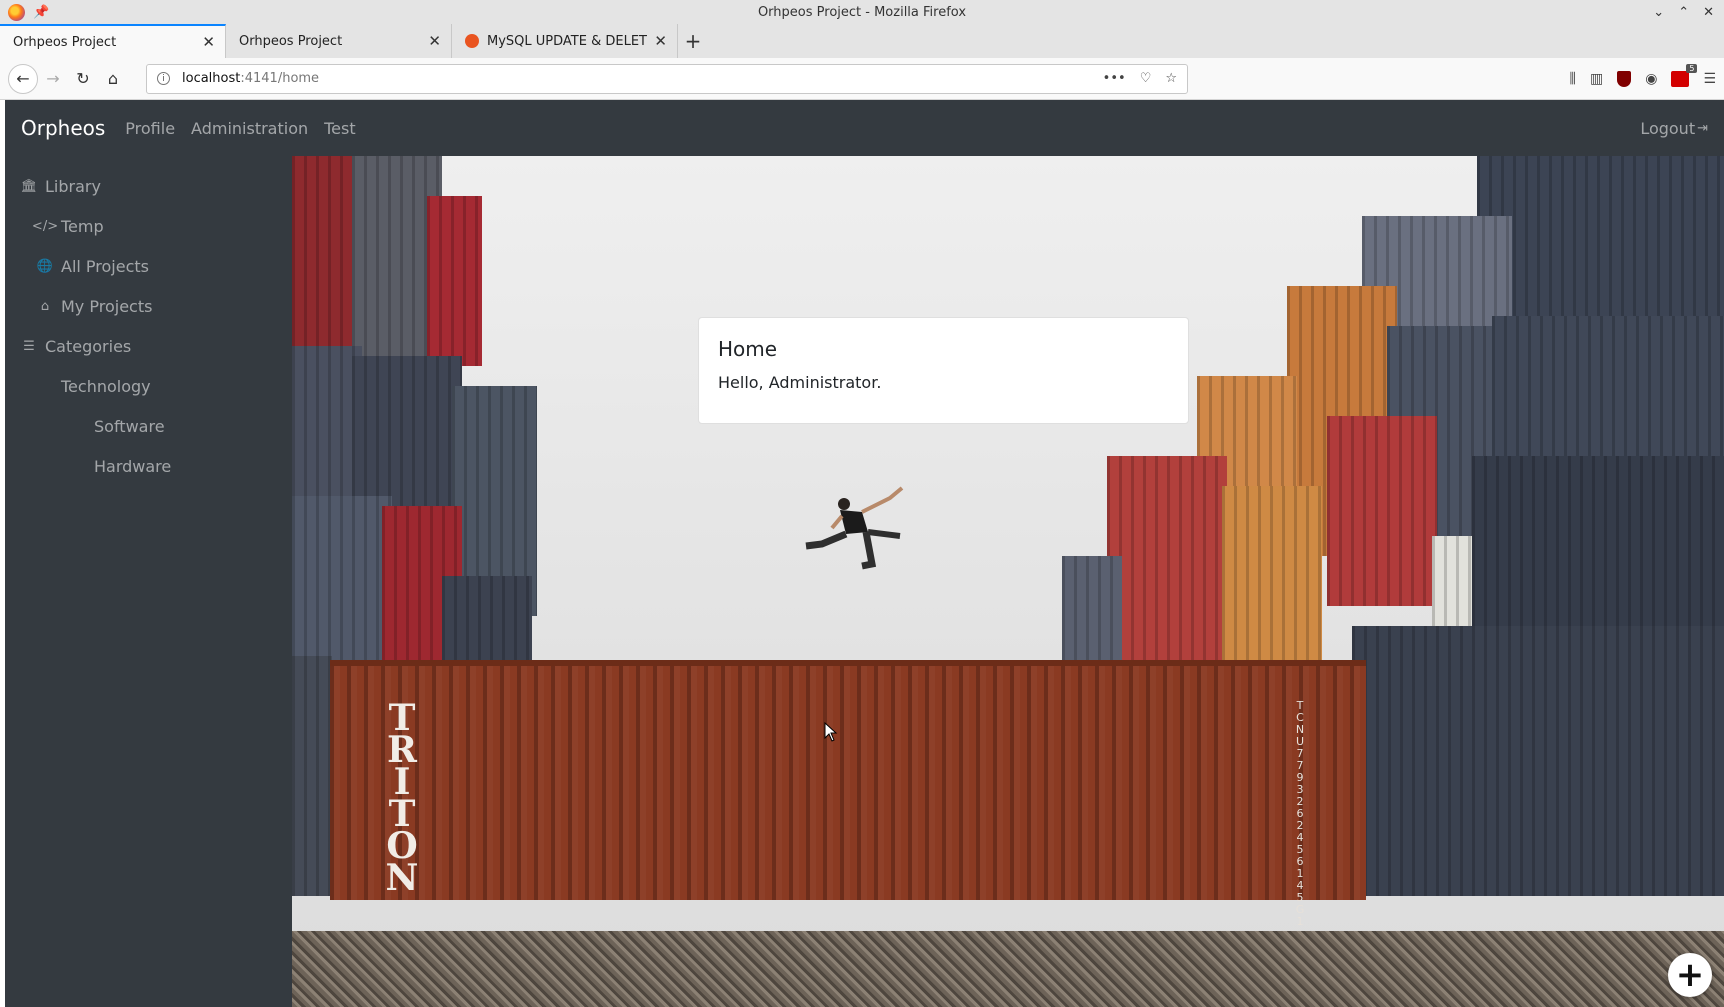 Image resolution: width=1724 pixels, height=1007 pixels. I want to click on url-path: :4141/home, so click(280, 78).